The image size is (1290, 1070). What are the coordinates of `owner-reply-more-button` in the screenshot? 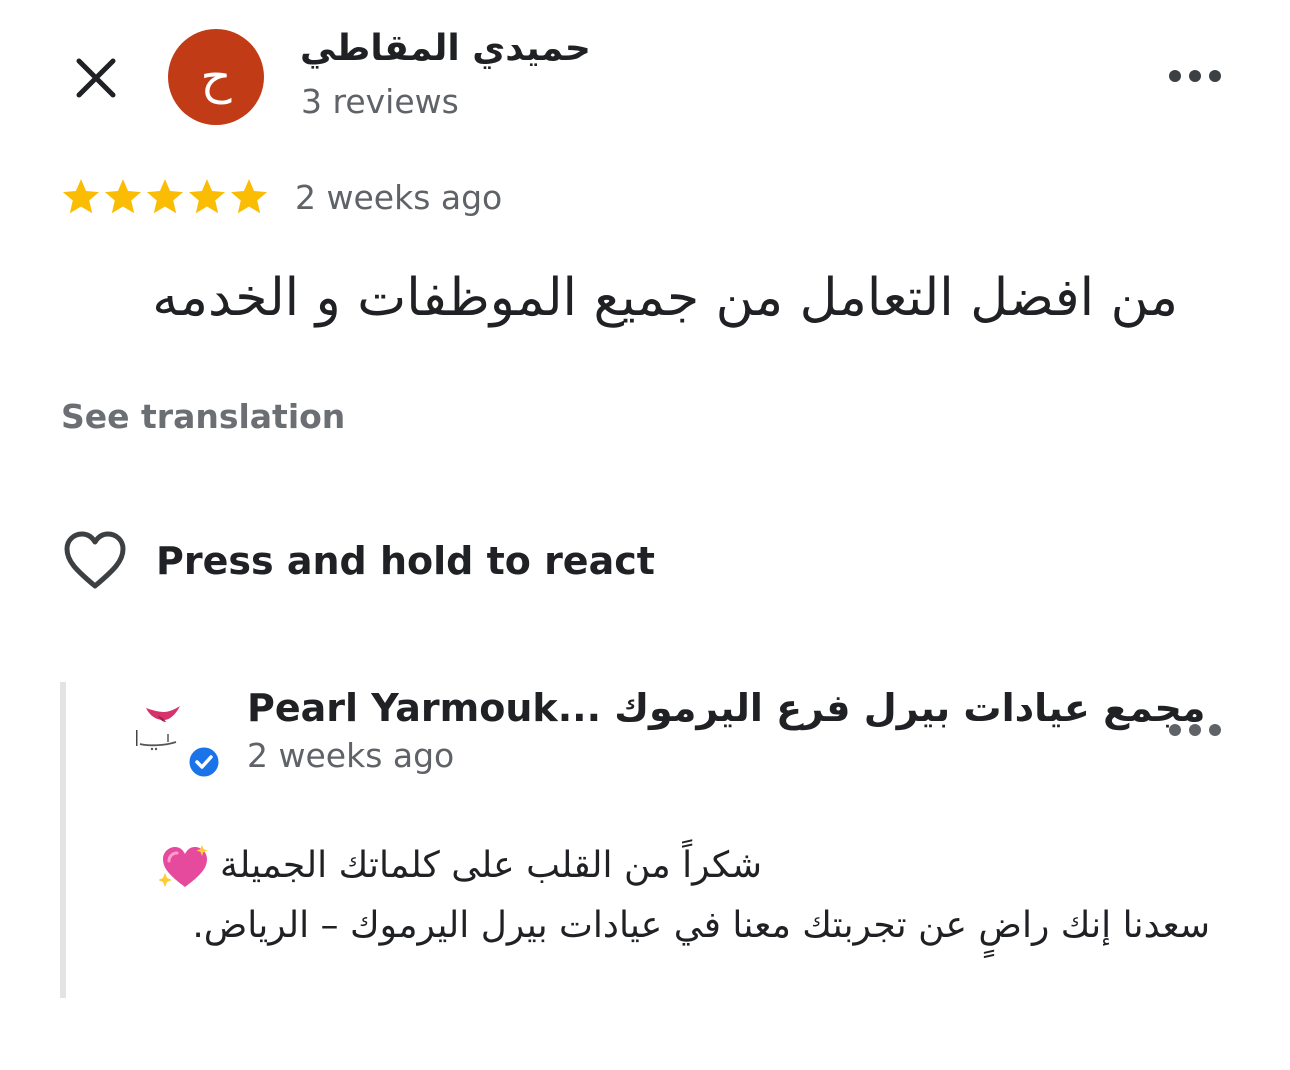 It's located at (1195, 730).